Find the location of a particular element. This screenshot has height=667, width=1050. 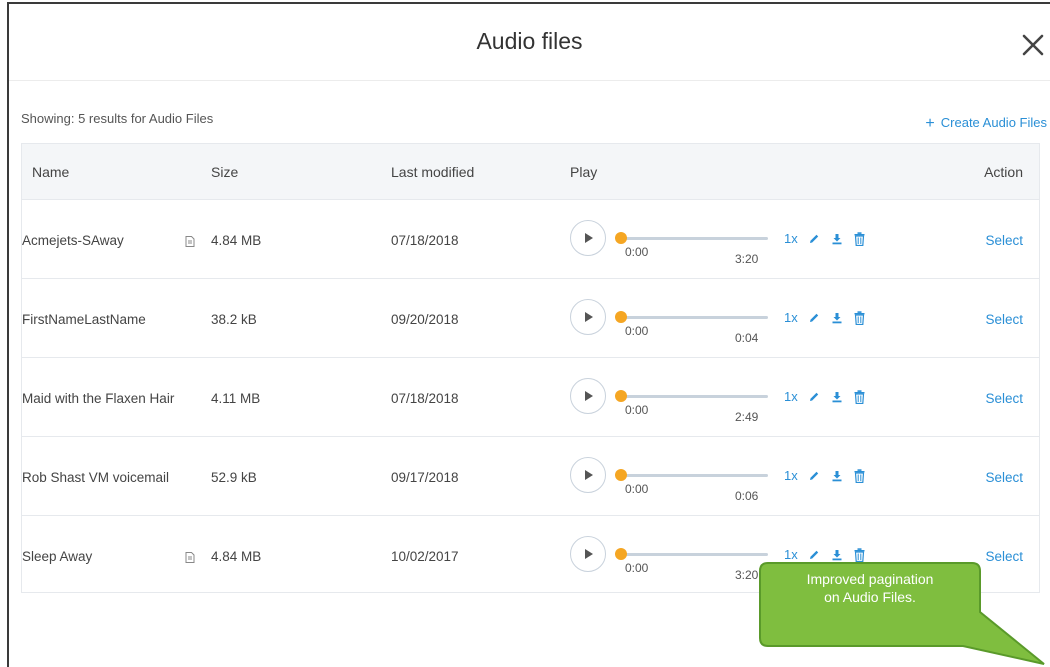

close-icon is located at coordinates (1033, 45).